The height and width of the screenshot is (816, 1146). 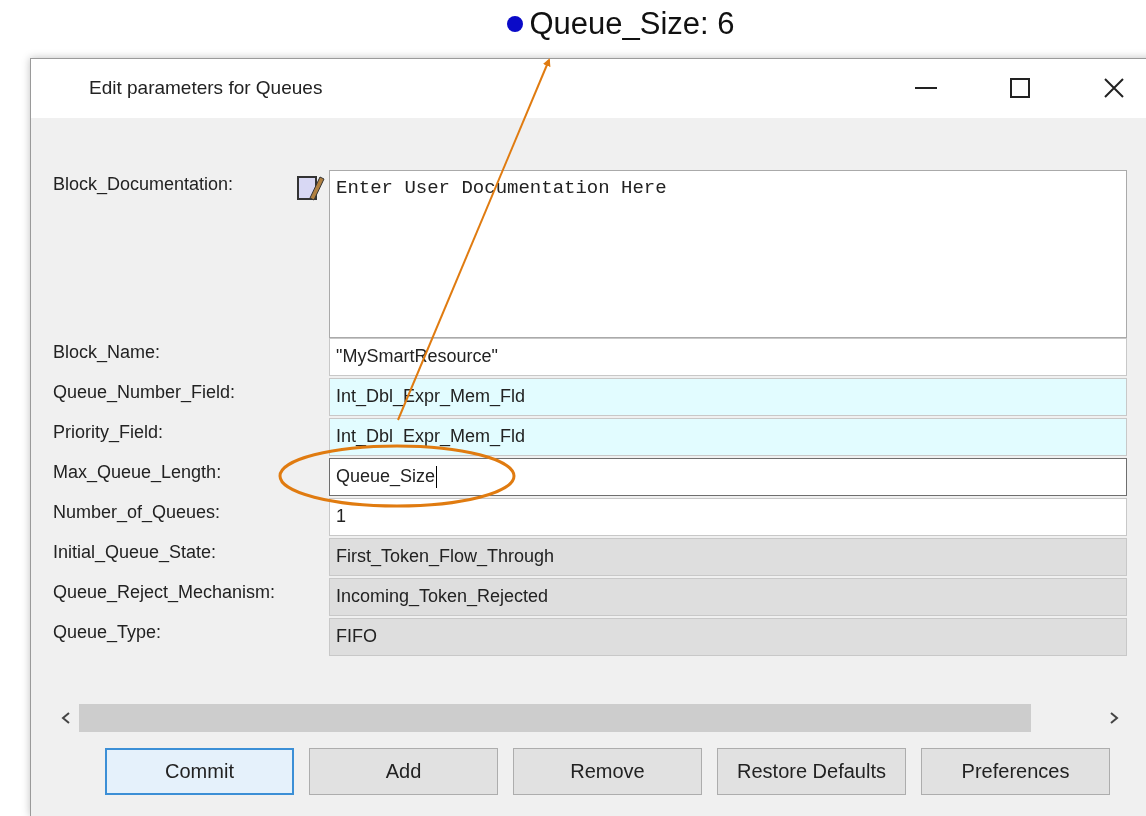 What do you see at coordinates (138, 472) in the screenshot?
I see `field-label: Max_Queue_Length:` at bounding box center [138, 472].